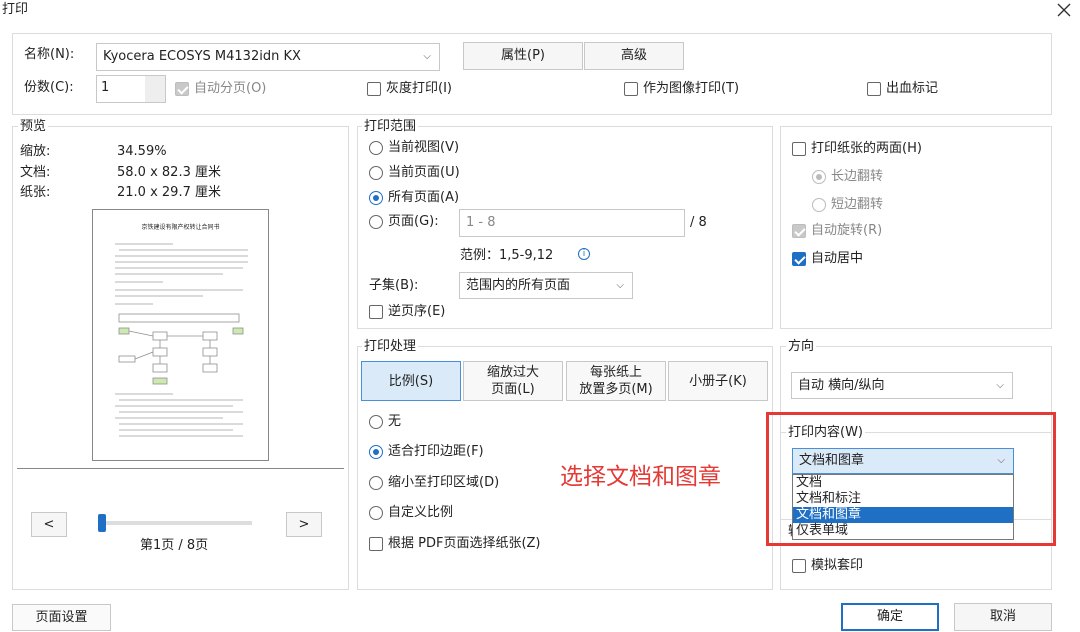 The width and height of the screenshot is (1080, 632). I want to click on subset-label: 子集(B):, so click(394, 285).